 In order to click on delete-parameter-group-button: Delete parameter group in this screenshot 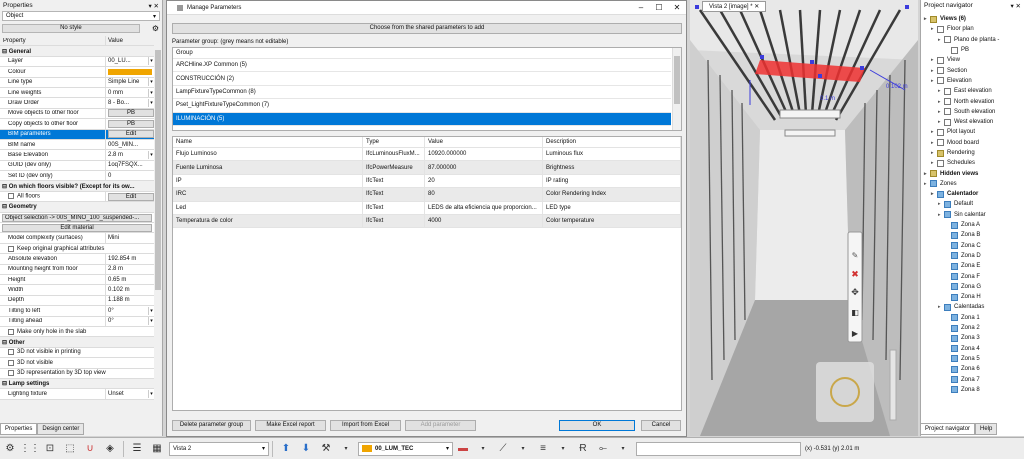, I will do `click(211, 425)`.